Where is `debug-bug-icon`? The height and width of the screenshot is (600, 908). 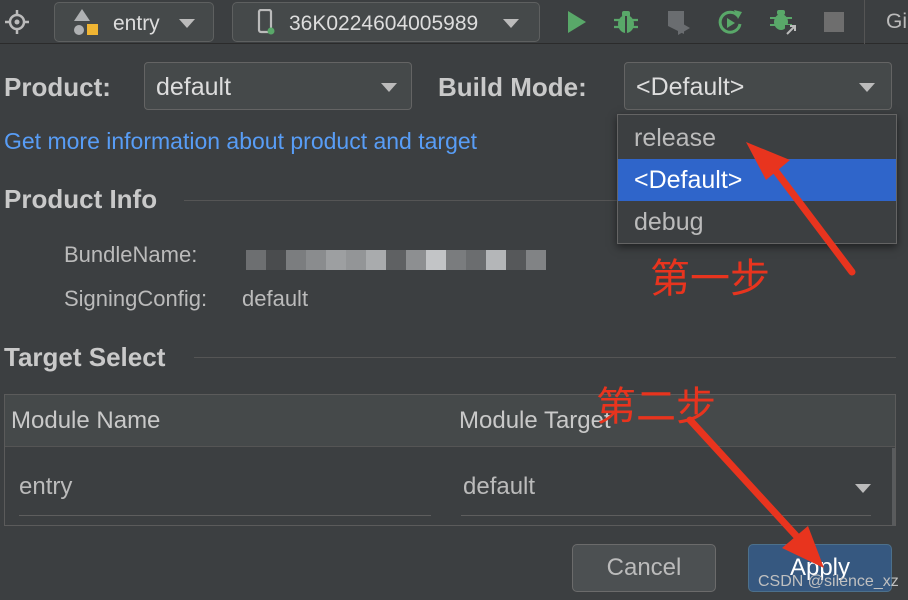 debug-bug-icon is located at coordinates (626, 22).